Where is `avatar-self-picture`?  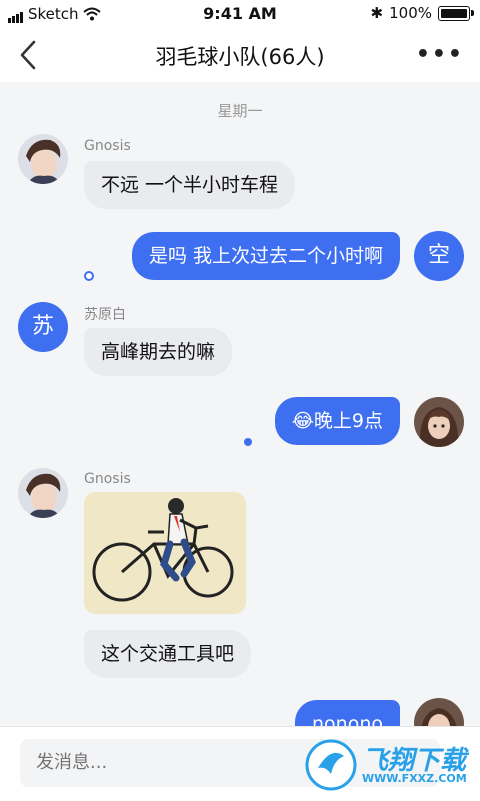 avatar-self-picture is located at coordinates (439, 422).